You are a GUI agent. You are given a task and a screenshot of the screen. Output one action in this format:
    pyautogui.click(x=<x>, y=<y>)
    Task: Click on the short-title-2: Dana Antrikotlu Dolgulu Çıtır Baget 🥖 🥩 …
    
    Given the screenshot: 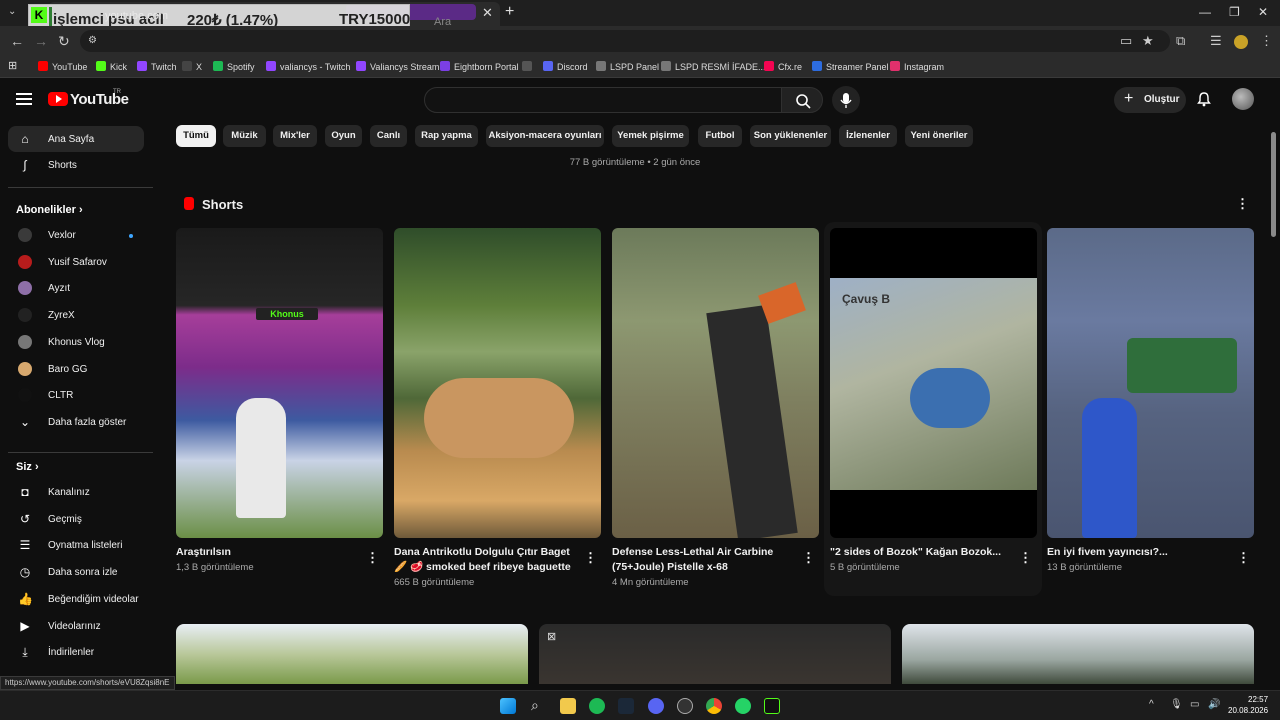 What is the action you would take?
    pyautogui.click(x=484, y=560)
    